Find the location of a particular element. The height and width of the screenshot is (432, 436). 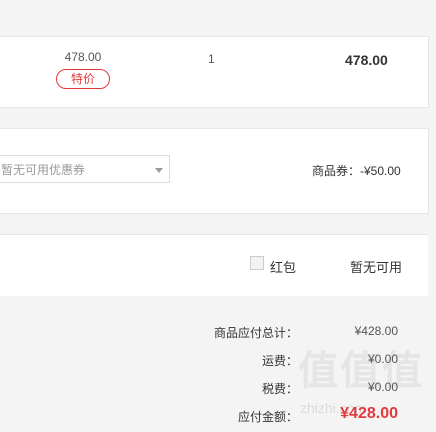

item-unit-price: 478.00 is located at coordinates (83, 57).